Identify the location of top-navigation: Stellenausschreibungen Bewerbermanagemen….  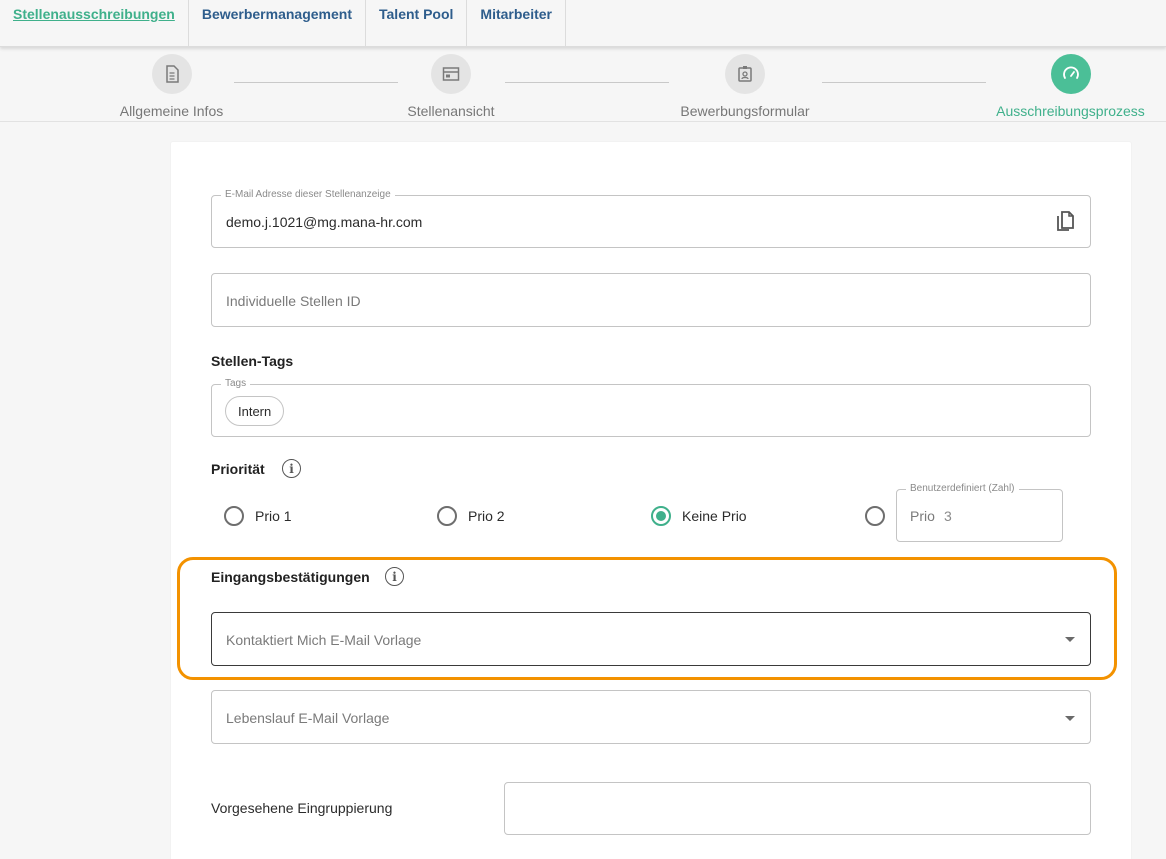
(583, 23).